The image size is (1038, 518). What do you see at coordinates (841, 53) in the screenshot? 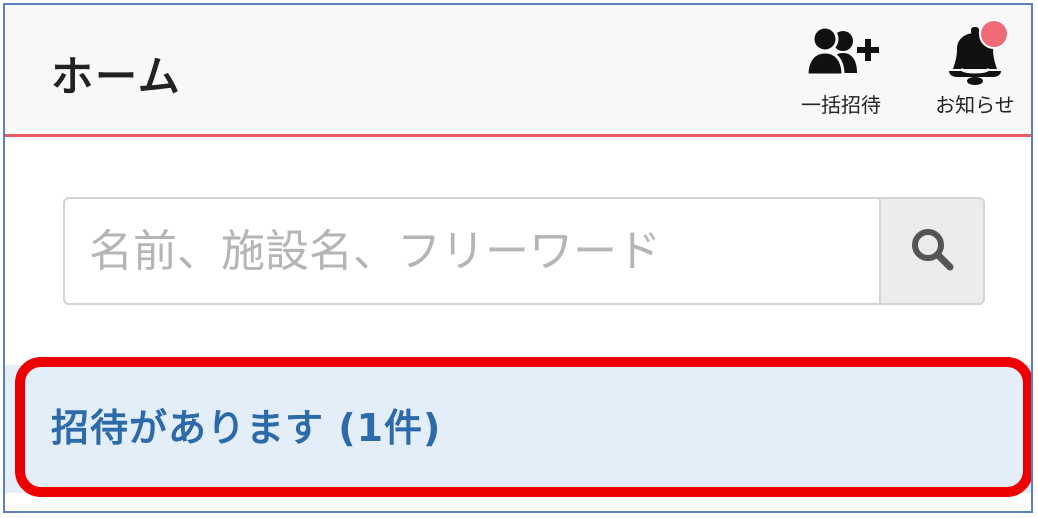
I see `add-users-icon` at bounding box center [841, 53].